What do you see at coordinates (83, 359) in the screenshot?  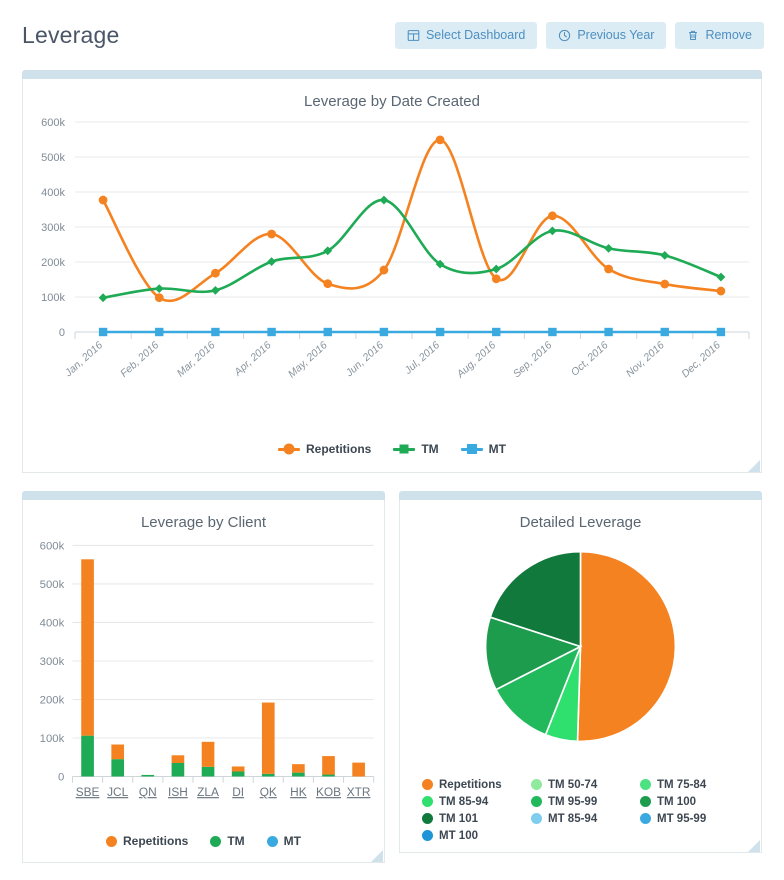 I see `svg-text: Jan, 2016` at bounding box center [83, 359].